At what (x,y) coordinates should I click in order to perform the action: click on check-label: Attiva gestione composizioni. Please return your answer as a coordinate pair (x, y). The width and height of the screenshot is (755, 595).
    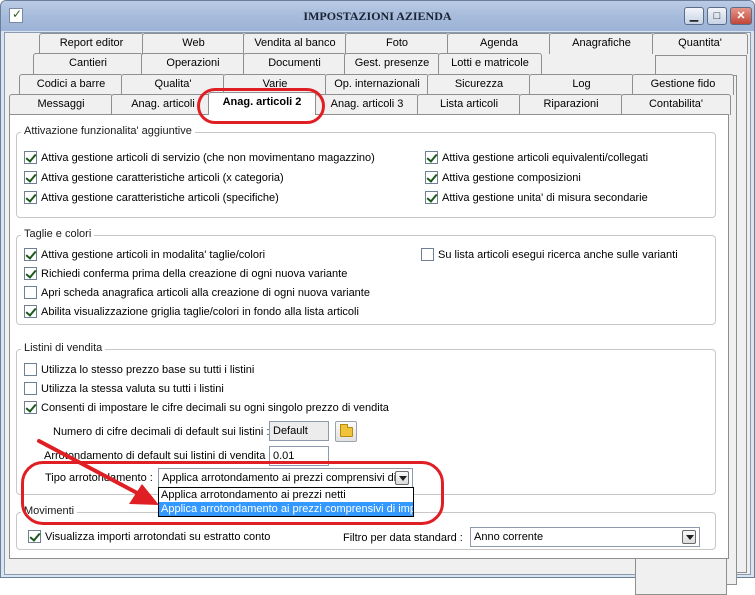
    Looking at the image, I should click on (511, 177).